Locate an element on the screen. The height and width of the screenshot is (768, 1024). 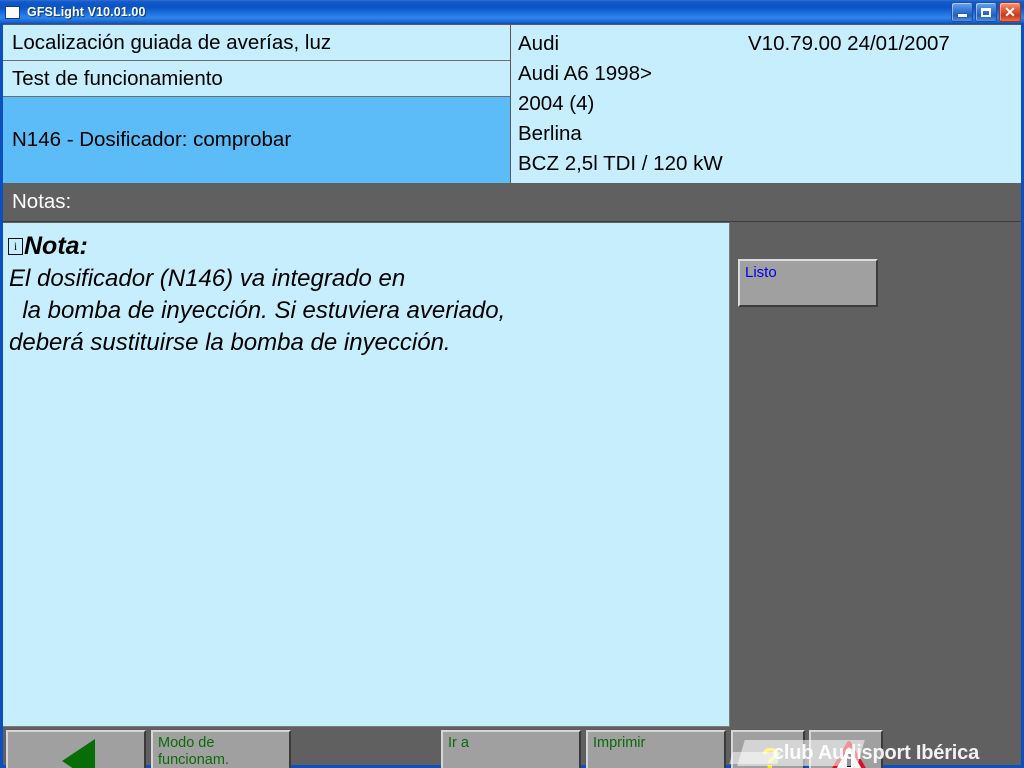
minimize-icon is located at coordinates (962, 15).